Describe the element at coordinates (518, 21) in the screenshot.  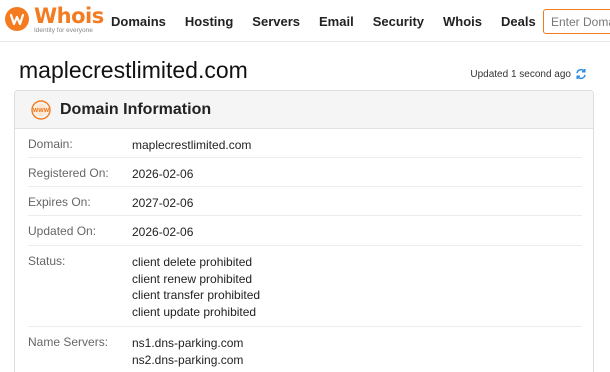
I see `nav-deals: Deals` at that location.